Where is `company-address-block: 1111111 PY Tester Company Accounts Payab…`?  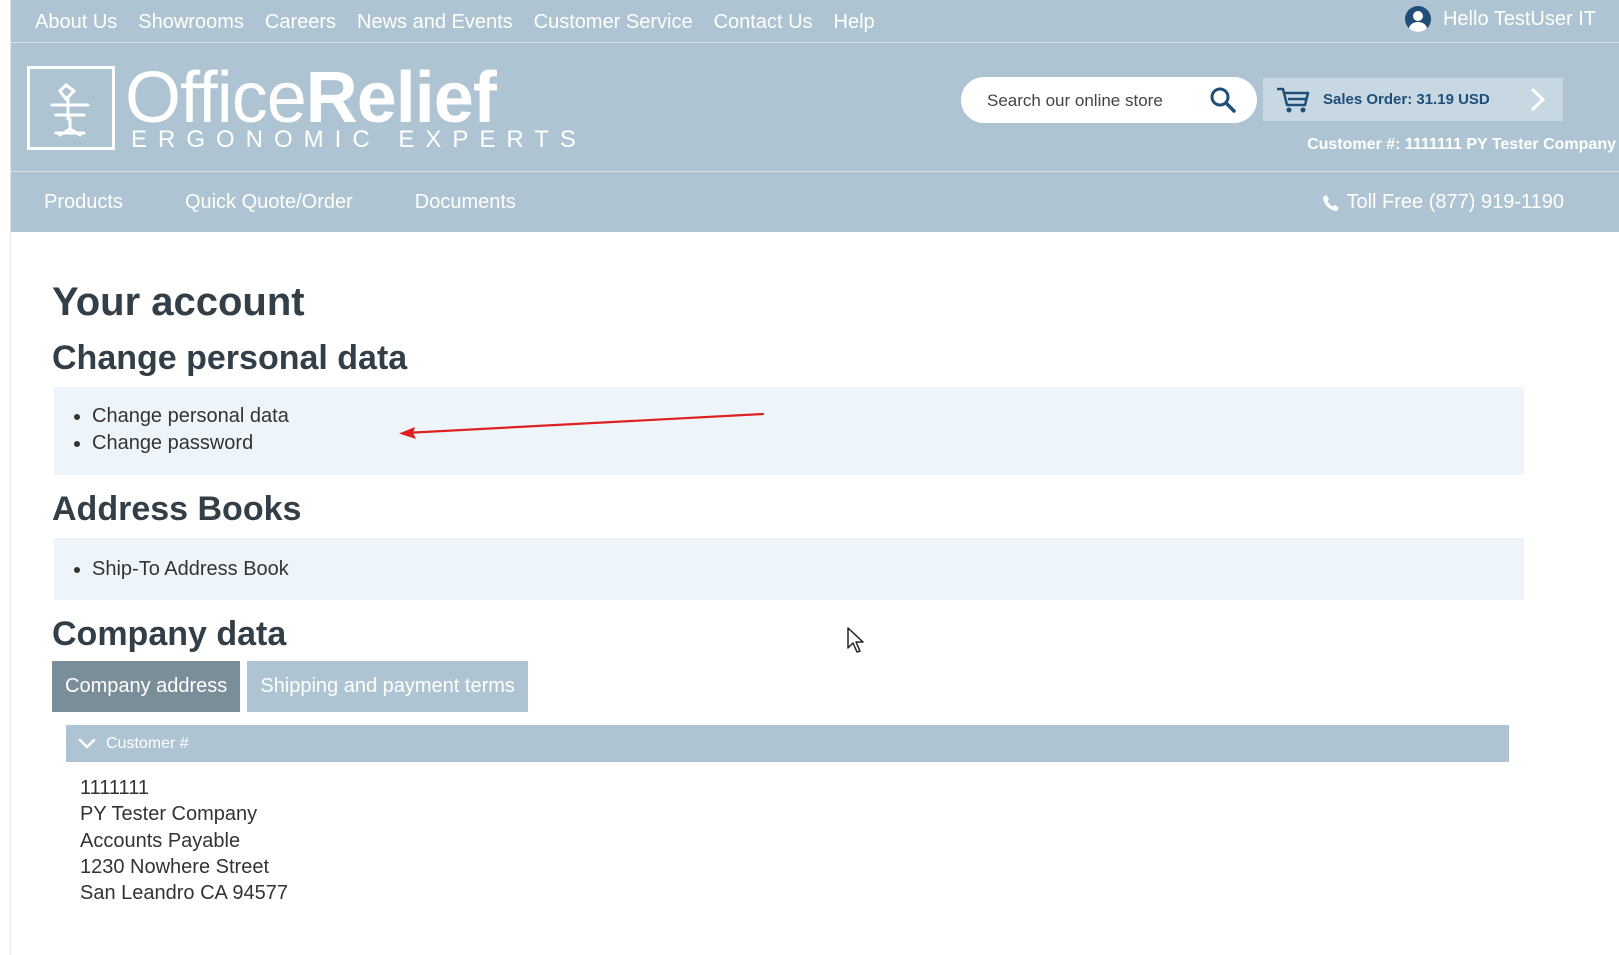
company-address-block: 1111111 PY Tester Company Accounts Payab… is located at coordinates (184, 840).